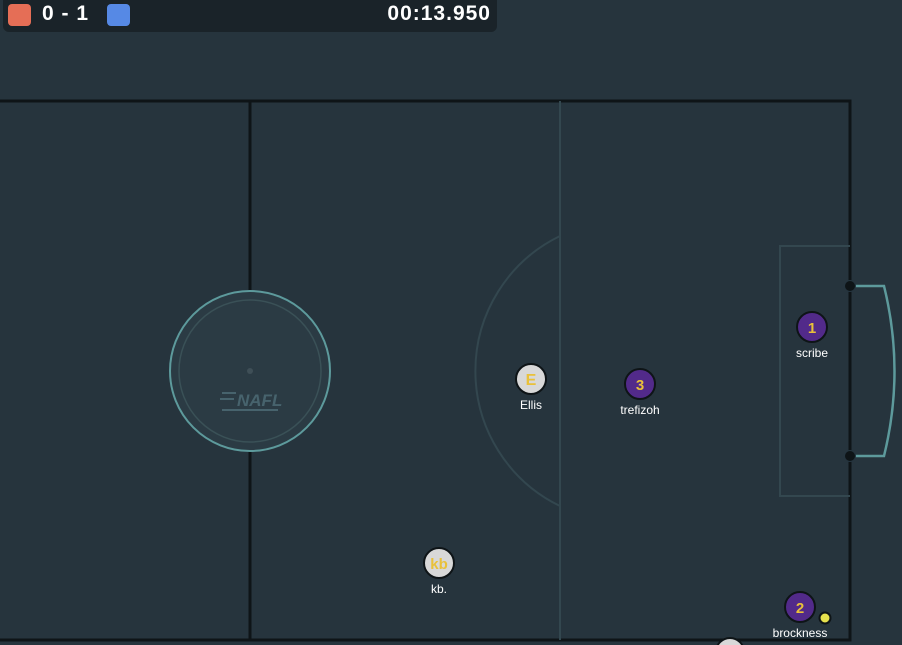  Describe the element at coordinates (811, 353) in the screenshot. I see `player-name-scribe: scribe` at that location.